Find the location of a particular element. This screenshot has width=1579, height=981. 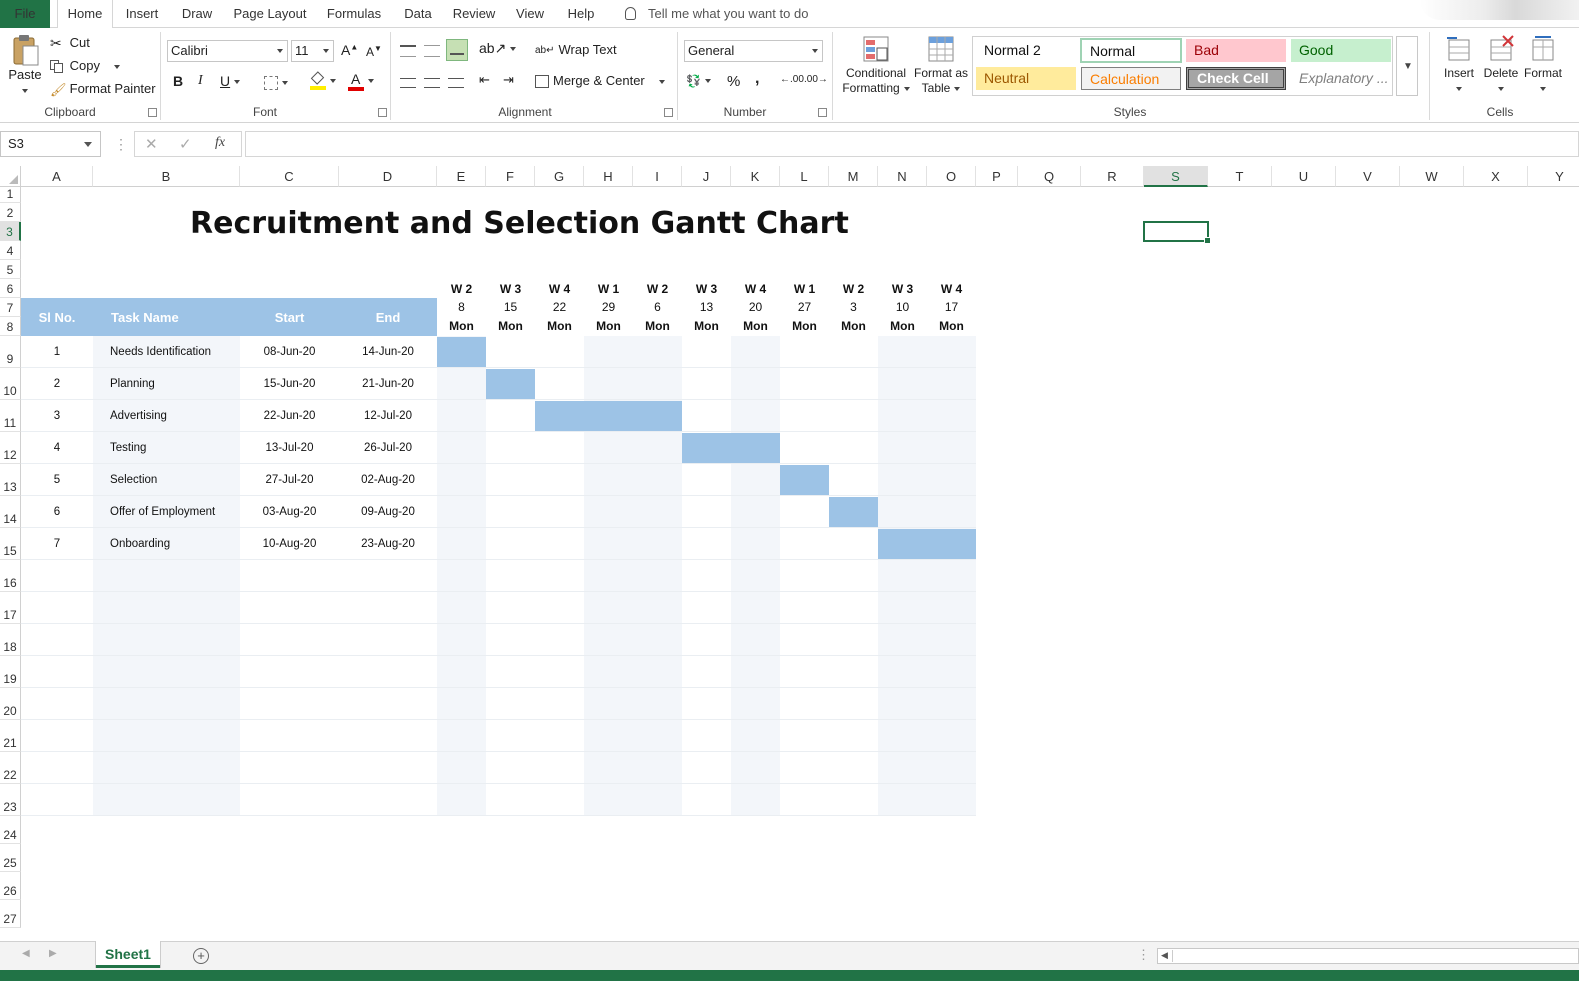

task-name: Testing is located at coordinates (166, 448).